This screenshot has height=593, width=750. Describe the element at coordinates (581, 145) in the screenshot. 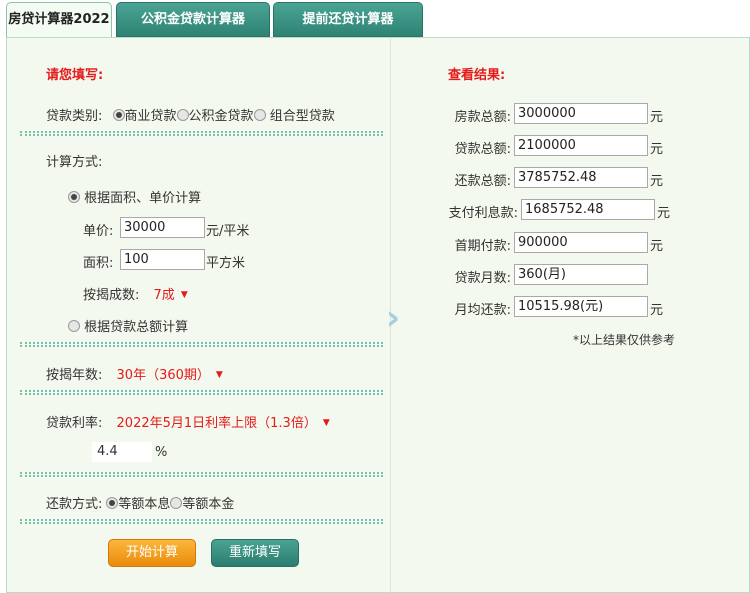

I see `result-value-field: 2100000` at that location.